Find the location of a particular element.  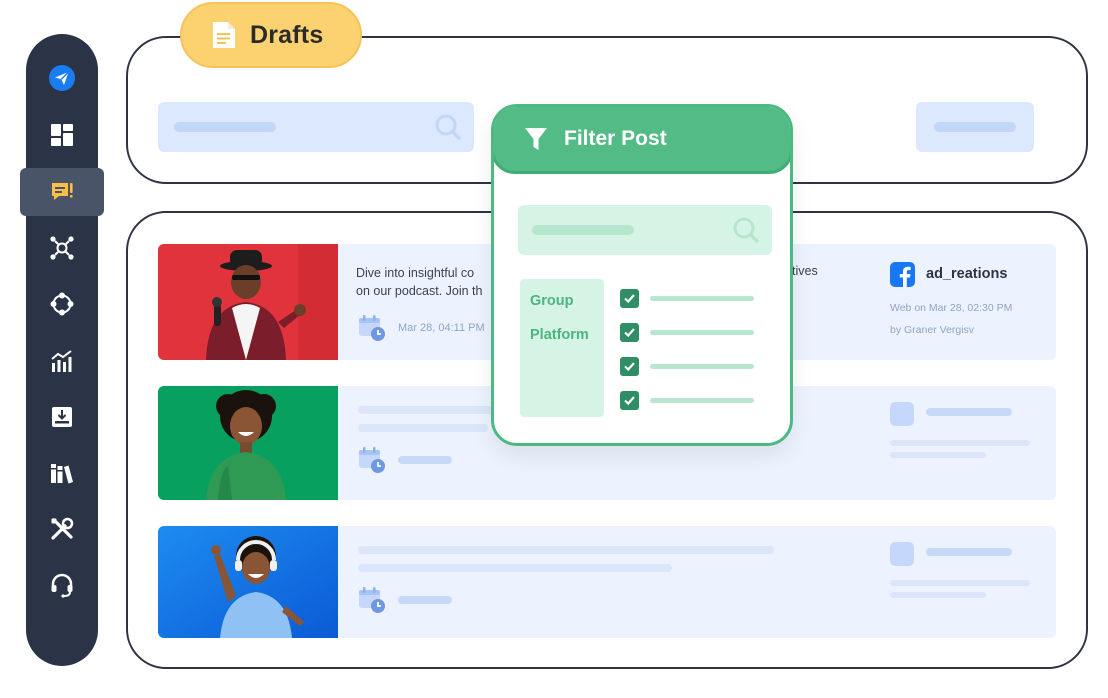

post-thumbnail-woman-laughing is located at coordinates (248, 443).